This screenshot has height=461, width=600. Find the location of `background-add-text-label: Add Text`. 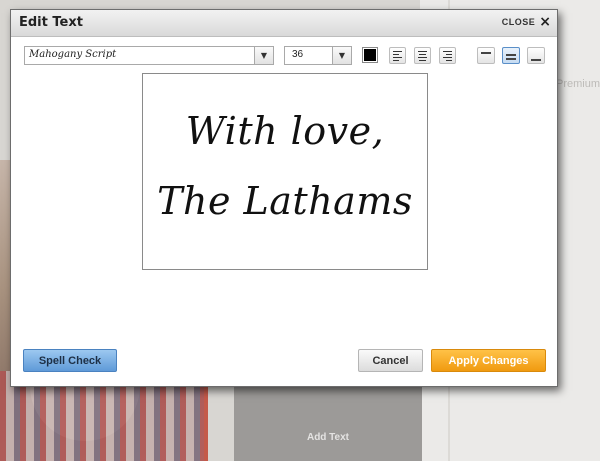

background-add-text-label: Add Text is located at coordinates (328, 437).